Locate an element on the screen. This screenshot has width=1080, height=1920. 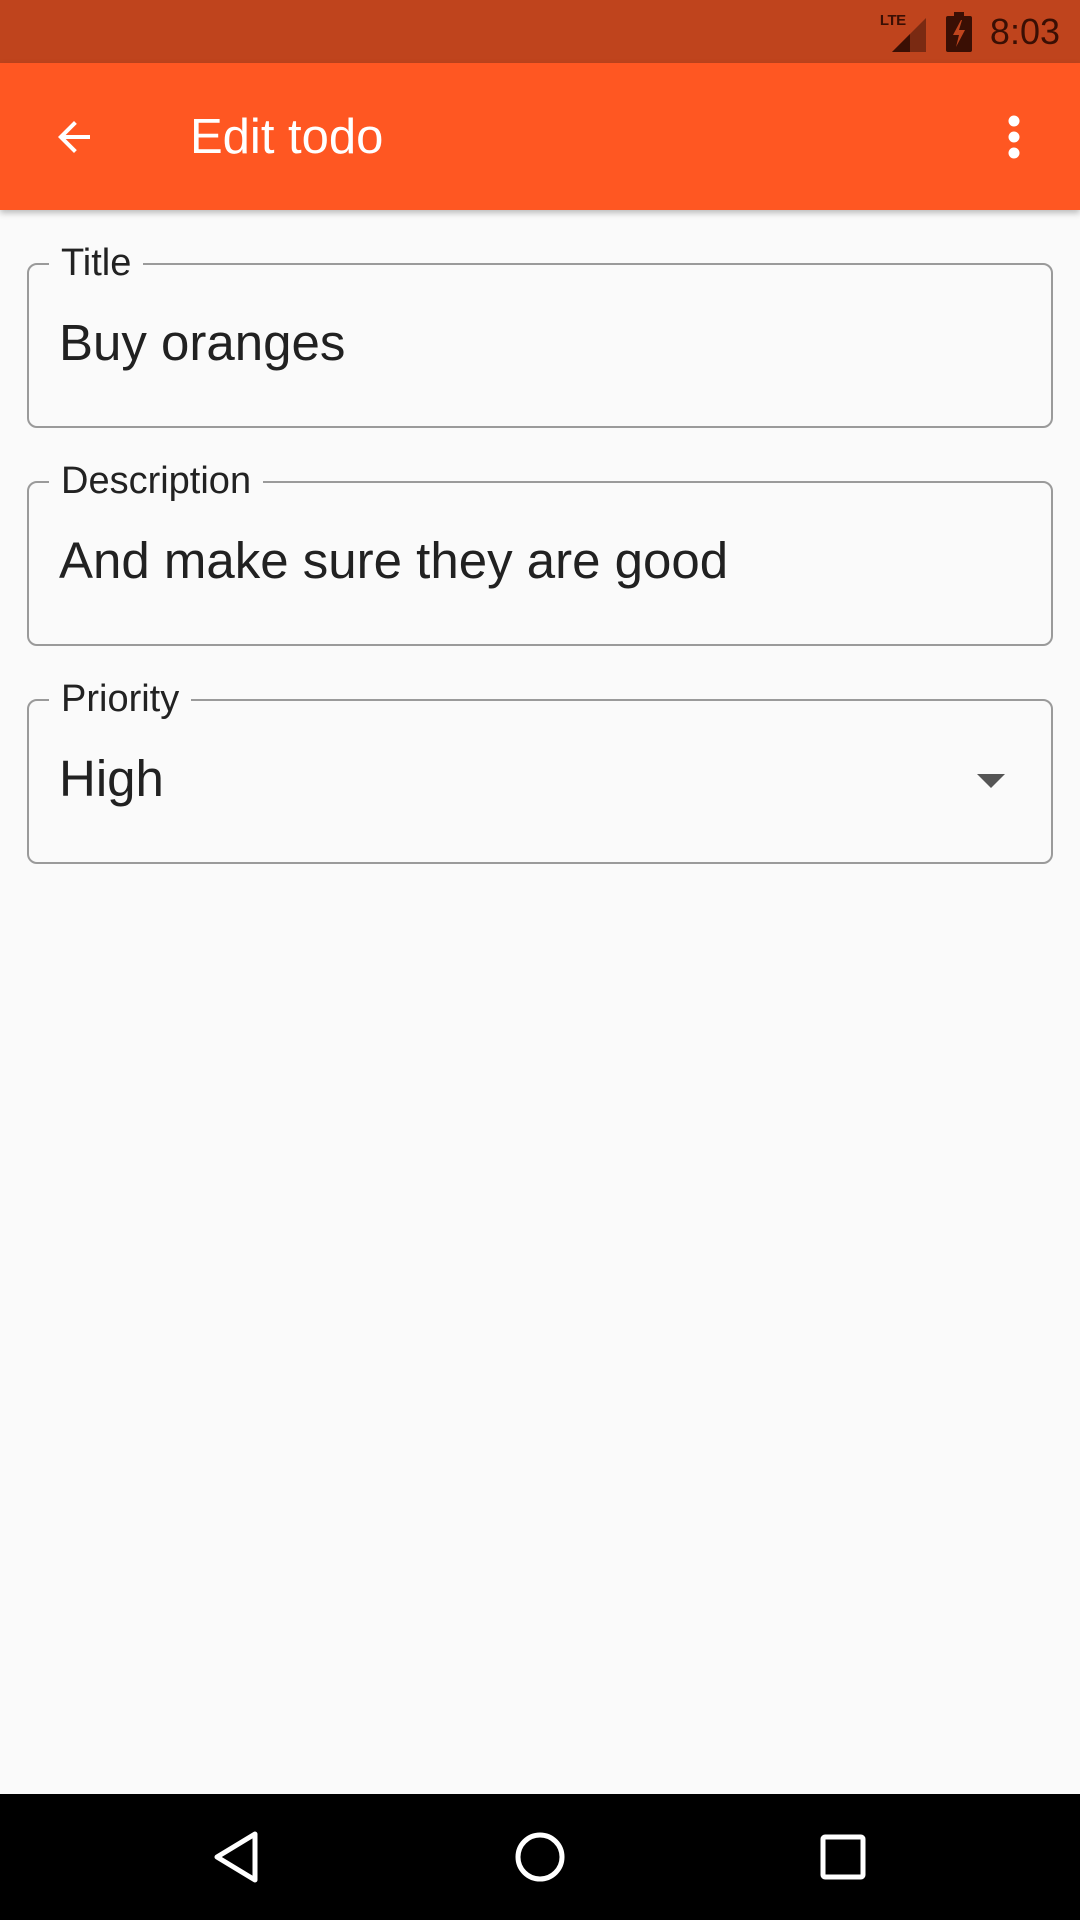
recents-square-icon is located at coordinates (843, 1857).